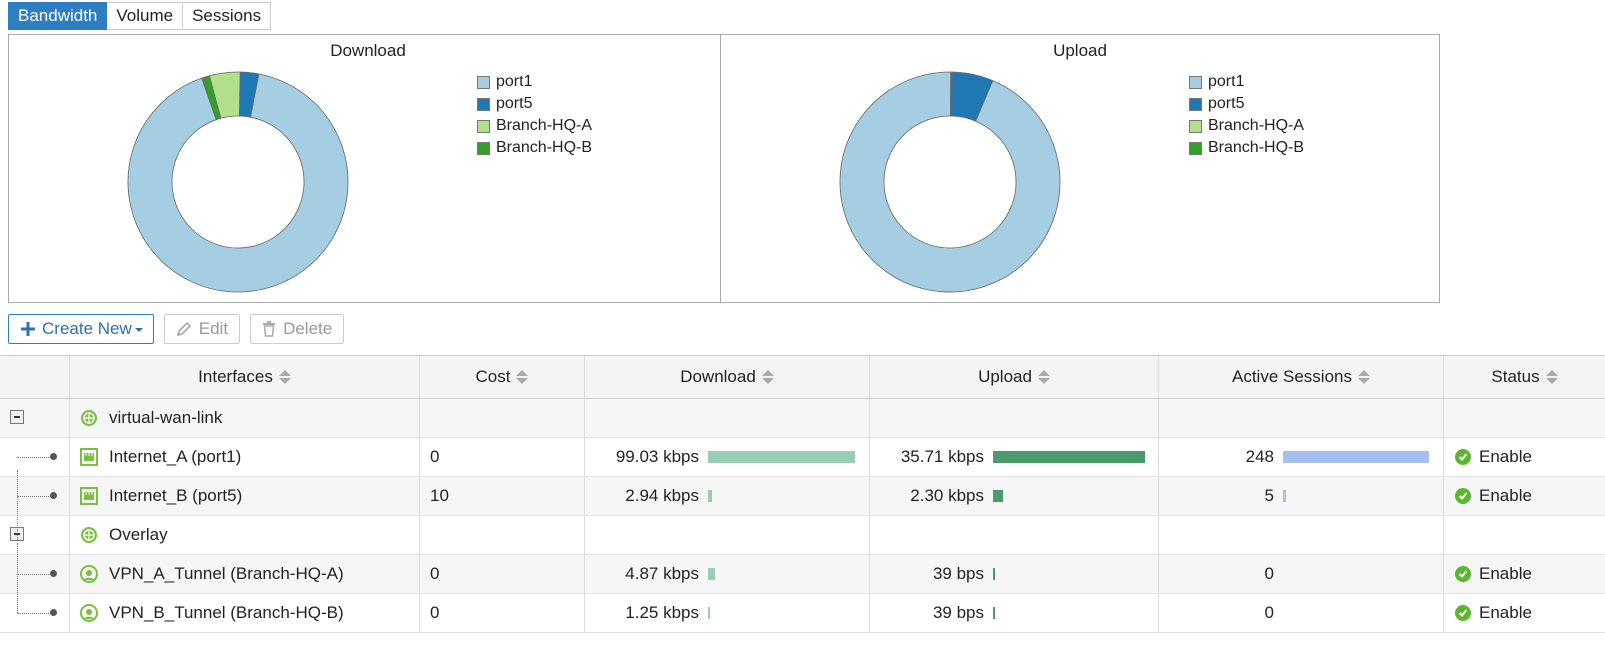 The width and height of the screenshot is (1605, 664). Describe the element at coordinates (175, 457) in the screenshot. I see `interface-name: Internet_A (port1)` at that location.